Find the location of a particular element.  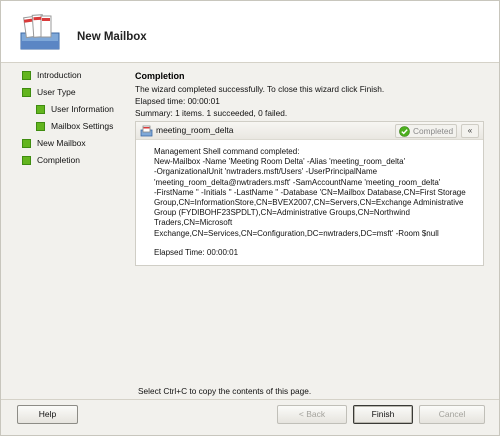

nav-item-completion: Completion is located at coordinates (72, 160).